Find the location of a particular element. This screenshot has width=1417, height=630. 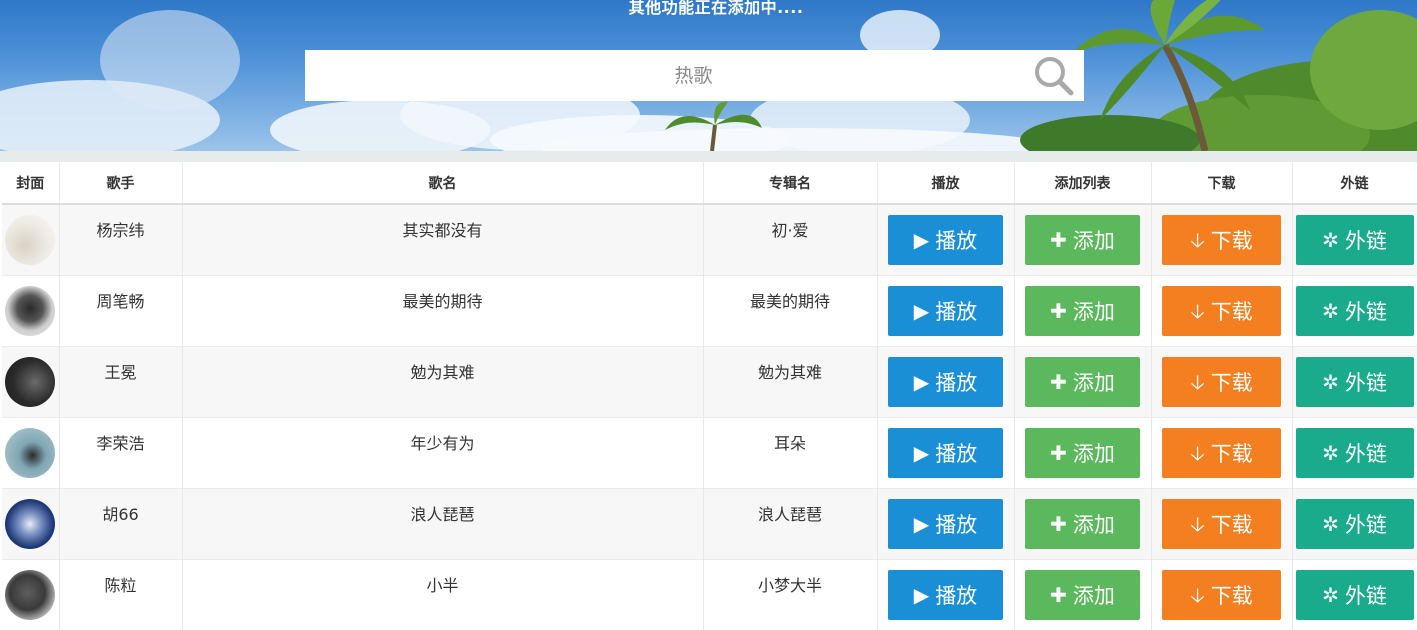

album-cell: 耳朵 is located at coordinates (790, 452).